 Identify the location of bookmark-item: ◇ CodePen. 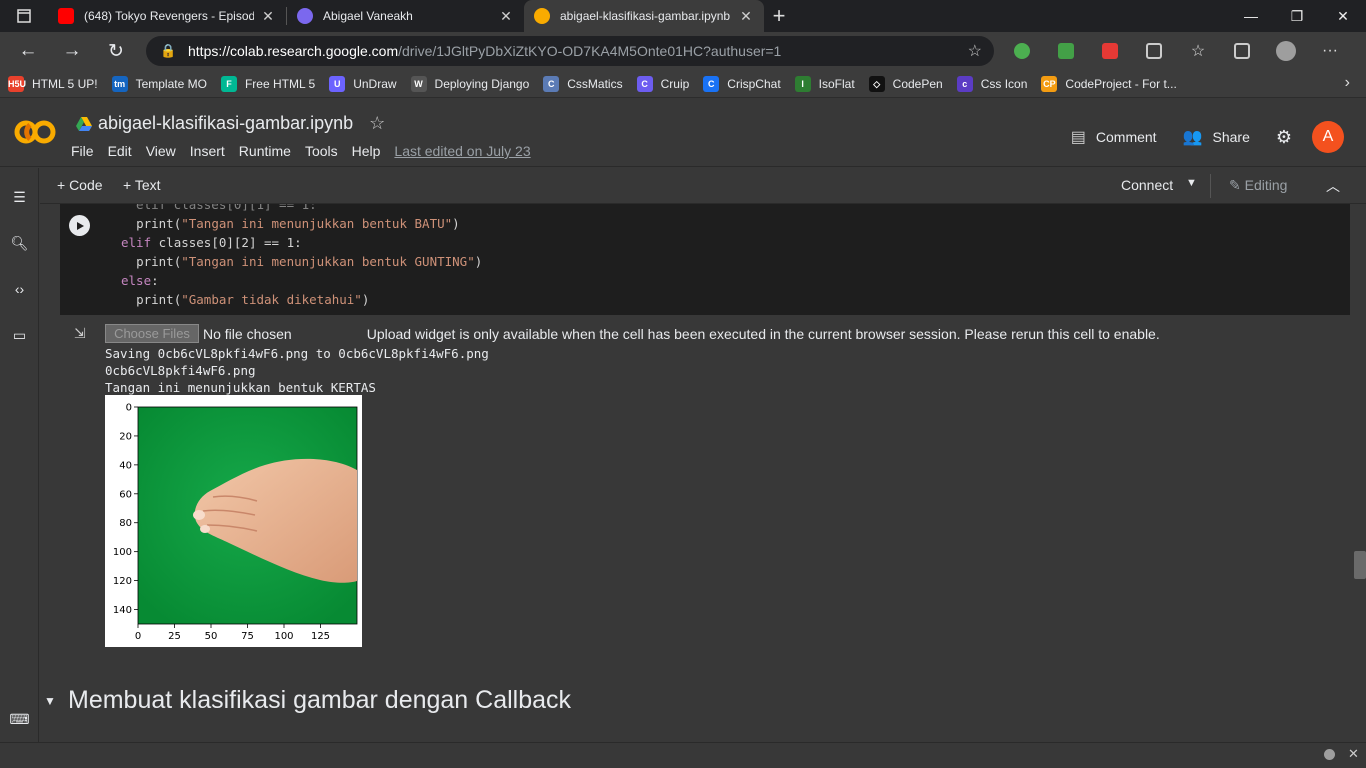
(905, 83).